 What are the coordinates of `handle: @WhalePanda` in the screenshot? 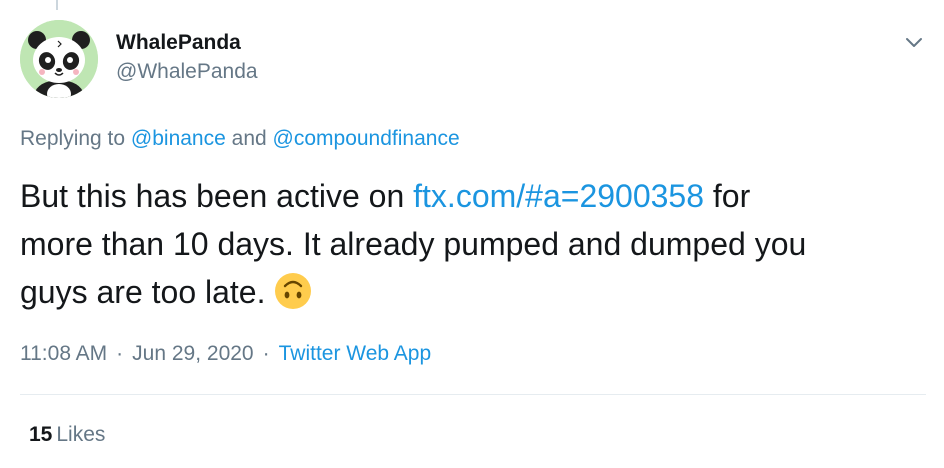 It's located at (187, 72).